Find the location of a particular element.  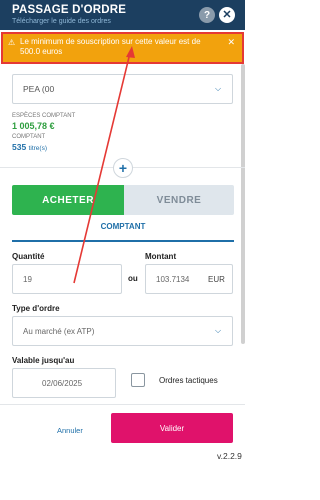

validate-button: Valider is located at coordinates (172, 428).